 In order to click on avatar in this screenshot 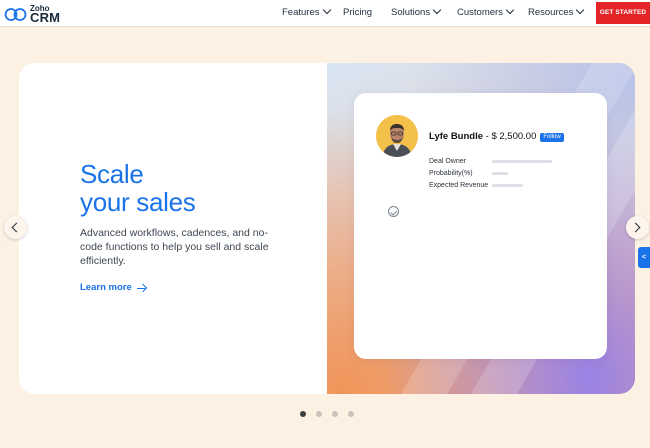, I will do `click(397, 136)`.